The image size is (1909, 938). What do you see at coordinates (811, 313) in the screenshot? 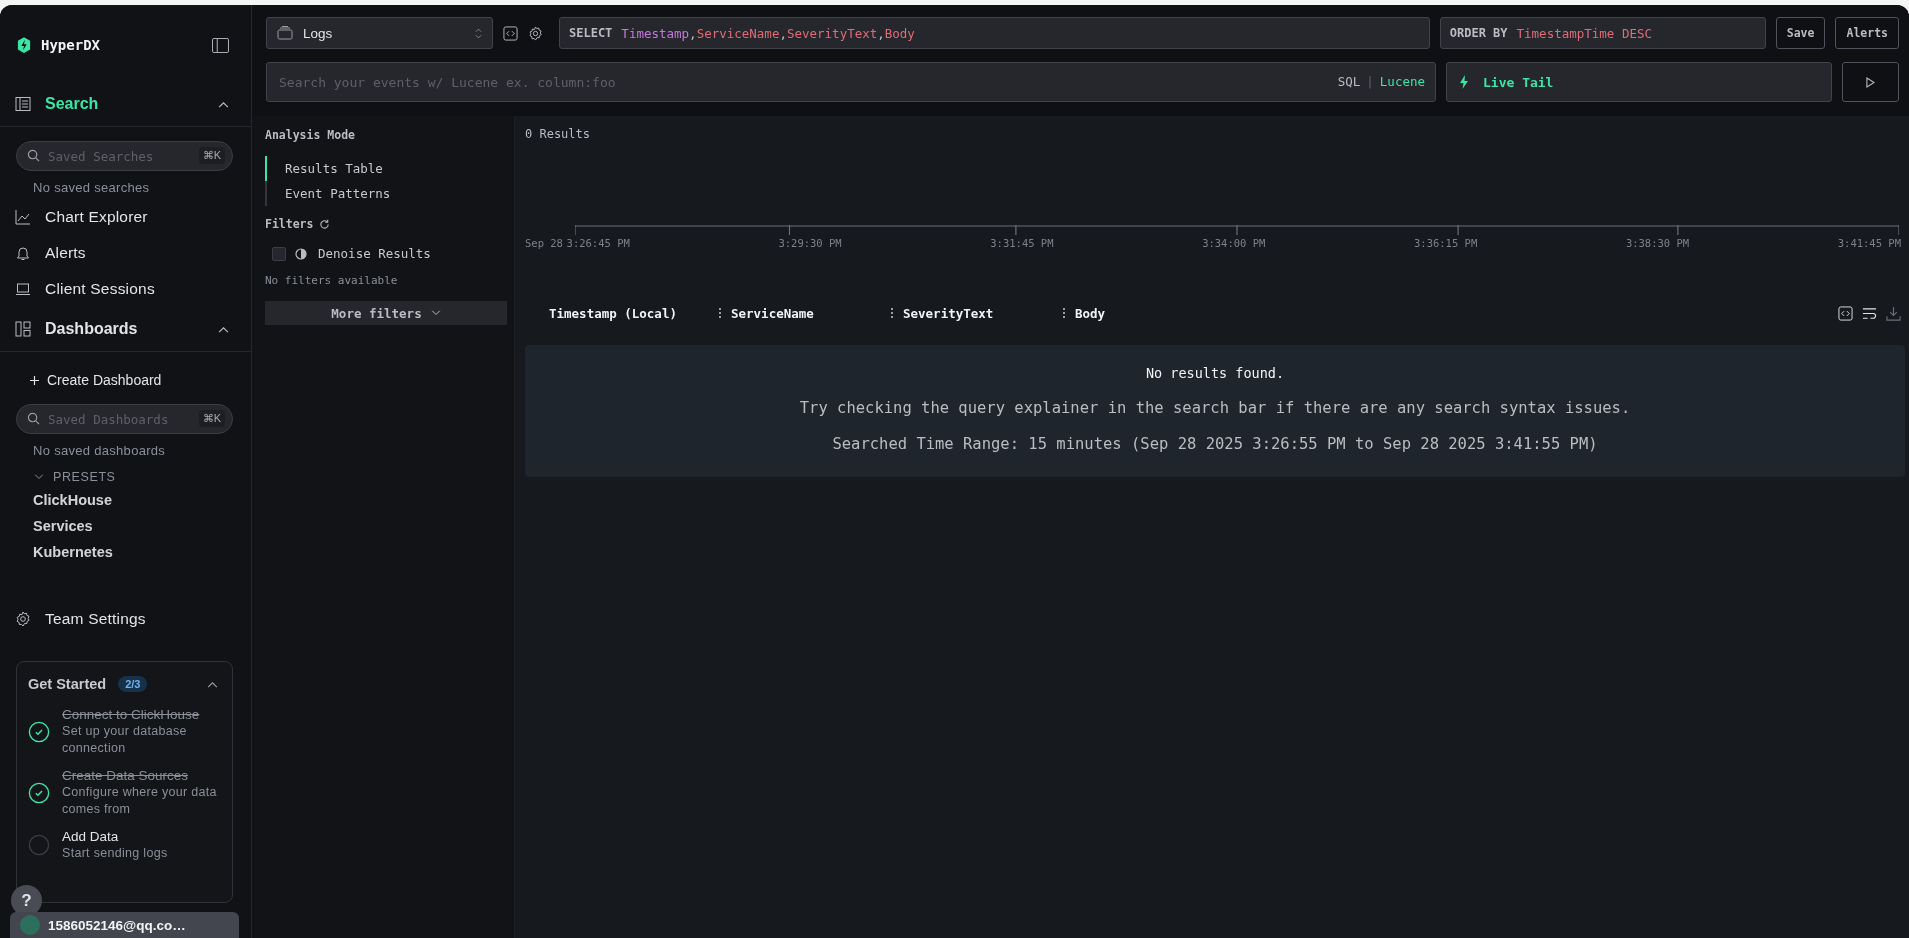
I see `column-header: ServiceName` at bounding box center [811, 313].